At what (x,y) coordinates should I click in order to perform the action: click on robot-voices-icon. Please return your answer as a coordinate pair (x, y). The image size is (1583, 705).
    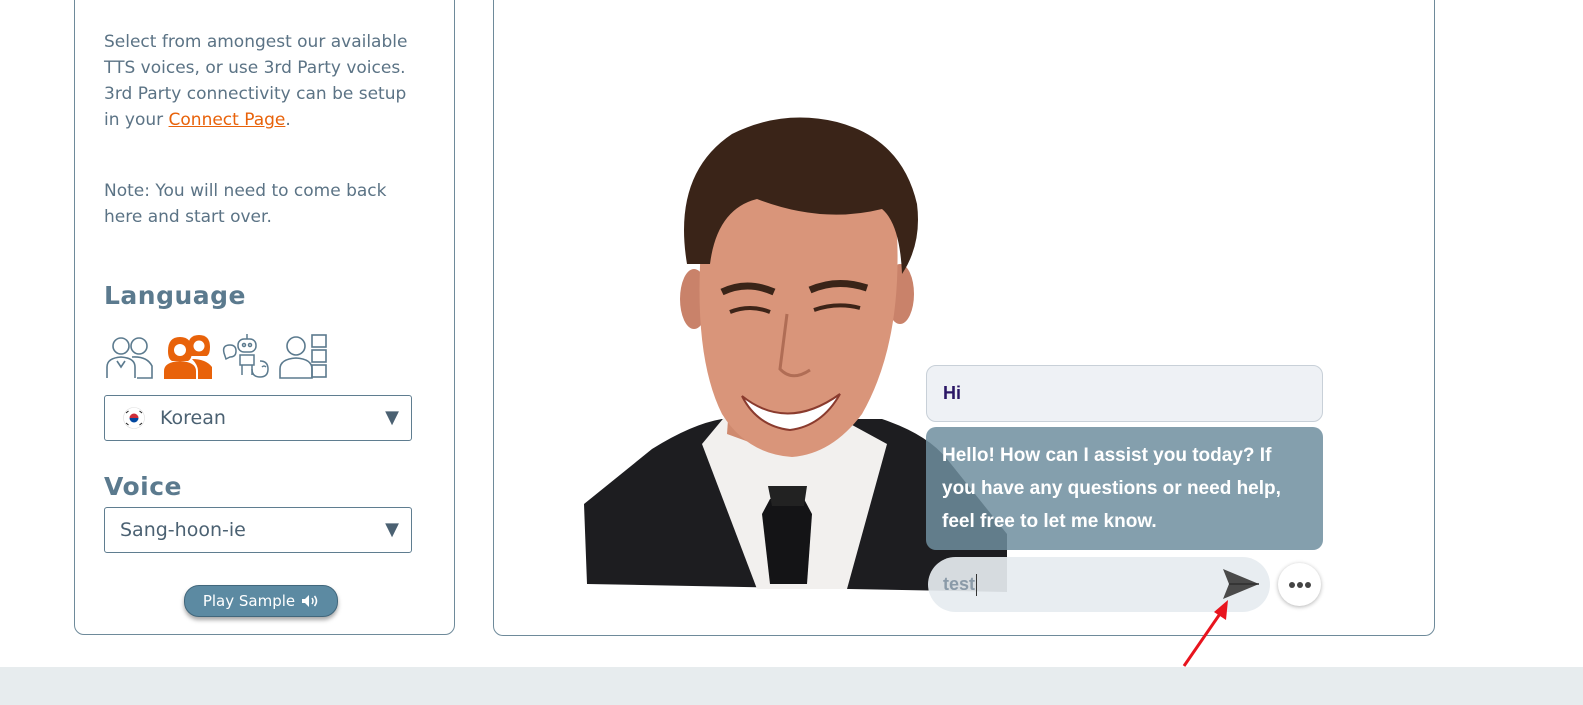
    Looking at the image, I should click on (246, 356).